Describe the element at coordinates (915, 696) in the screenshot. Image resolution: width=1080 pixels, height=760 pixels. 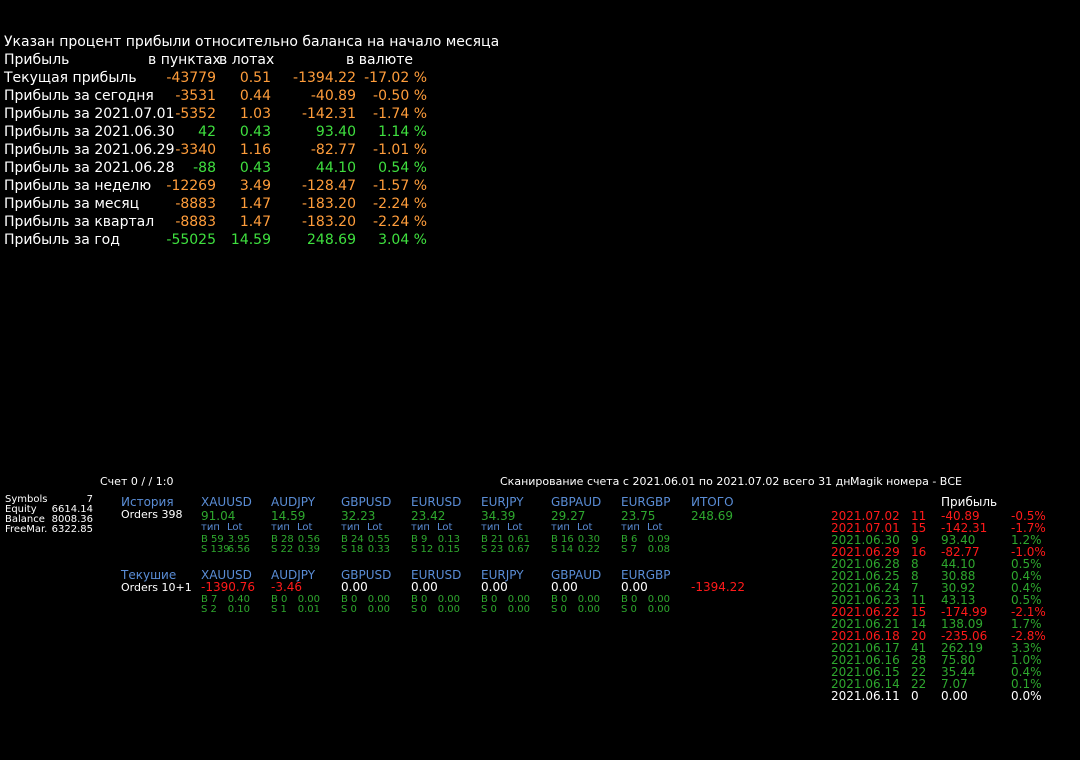
I see `daily-row-count: 0` at that location.